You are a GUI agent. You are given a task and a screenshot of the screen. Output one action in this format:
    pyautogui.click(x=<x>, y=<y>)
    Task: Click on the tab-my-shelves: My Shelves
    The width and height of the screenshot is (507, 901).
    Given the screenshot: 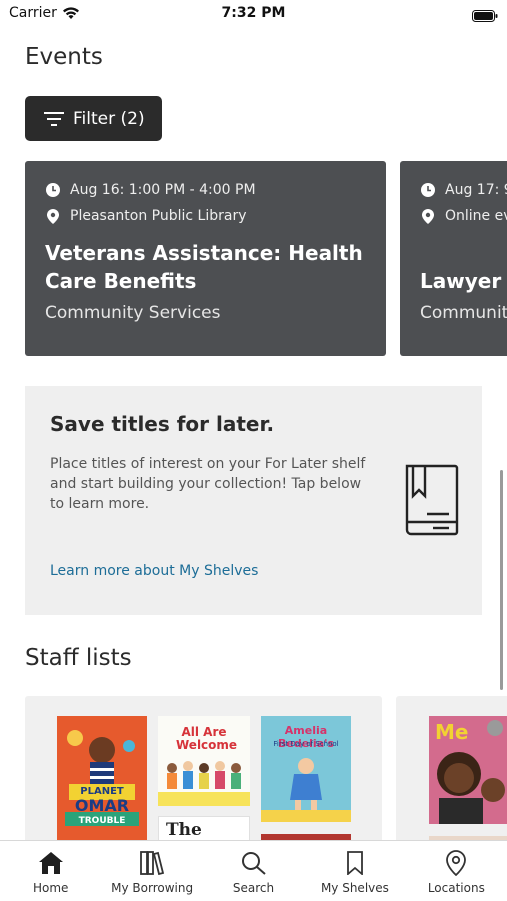 What is the action you would take?
    pyautogui.click(x=354, y=871)
    